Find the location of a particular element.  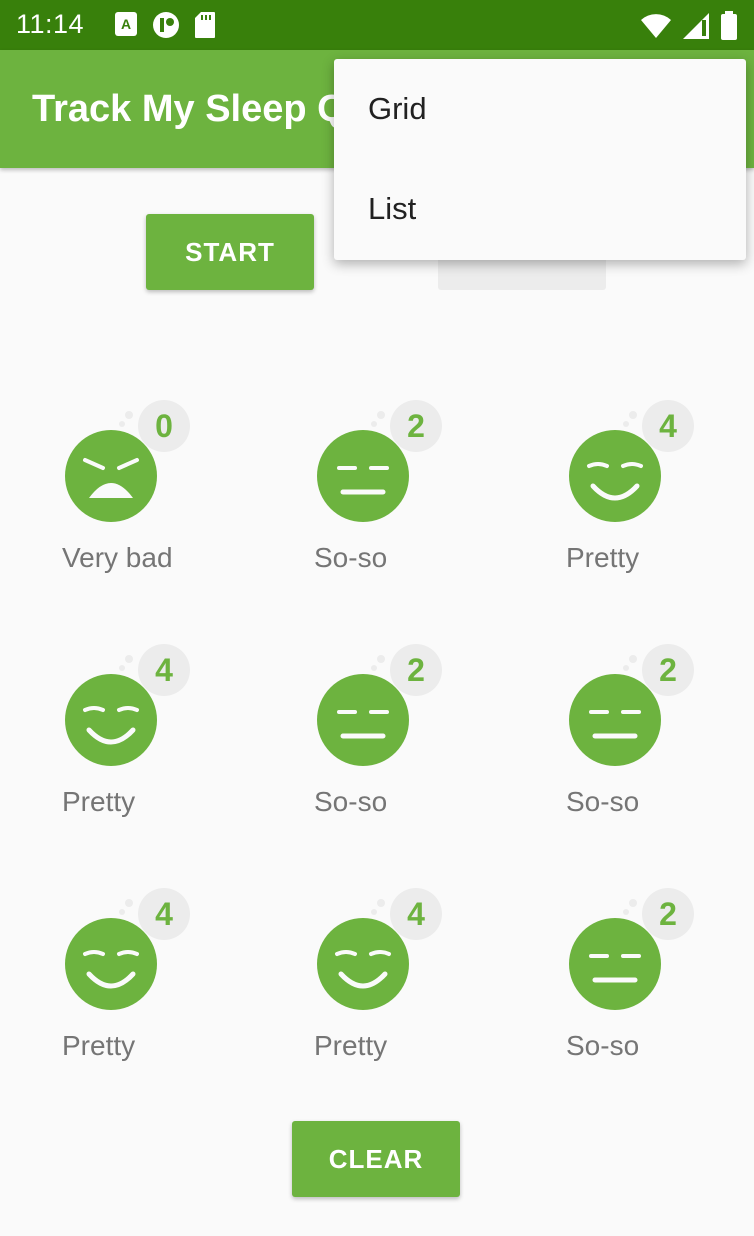

overflow-menu: Grid List is located at coordinates (540, 159).